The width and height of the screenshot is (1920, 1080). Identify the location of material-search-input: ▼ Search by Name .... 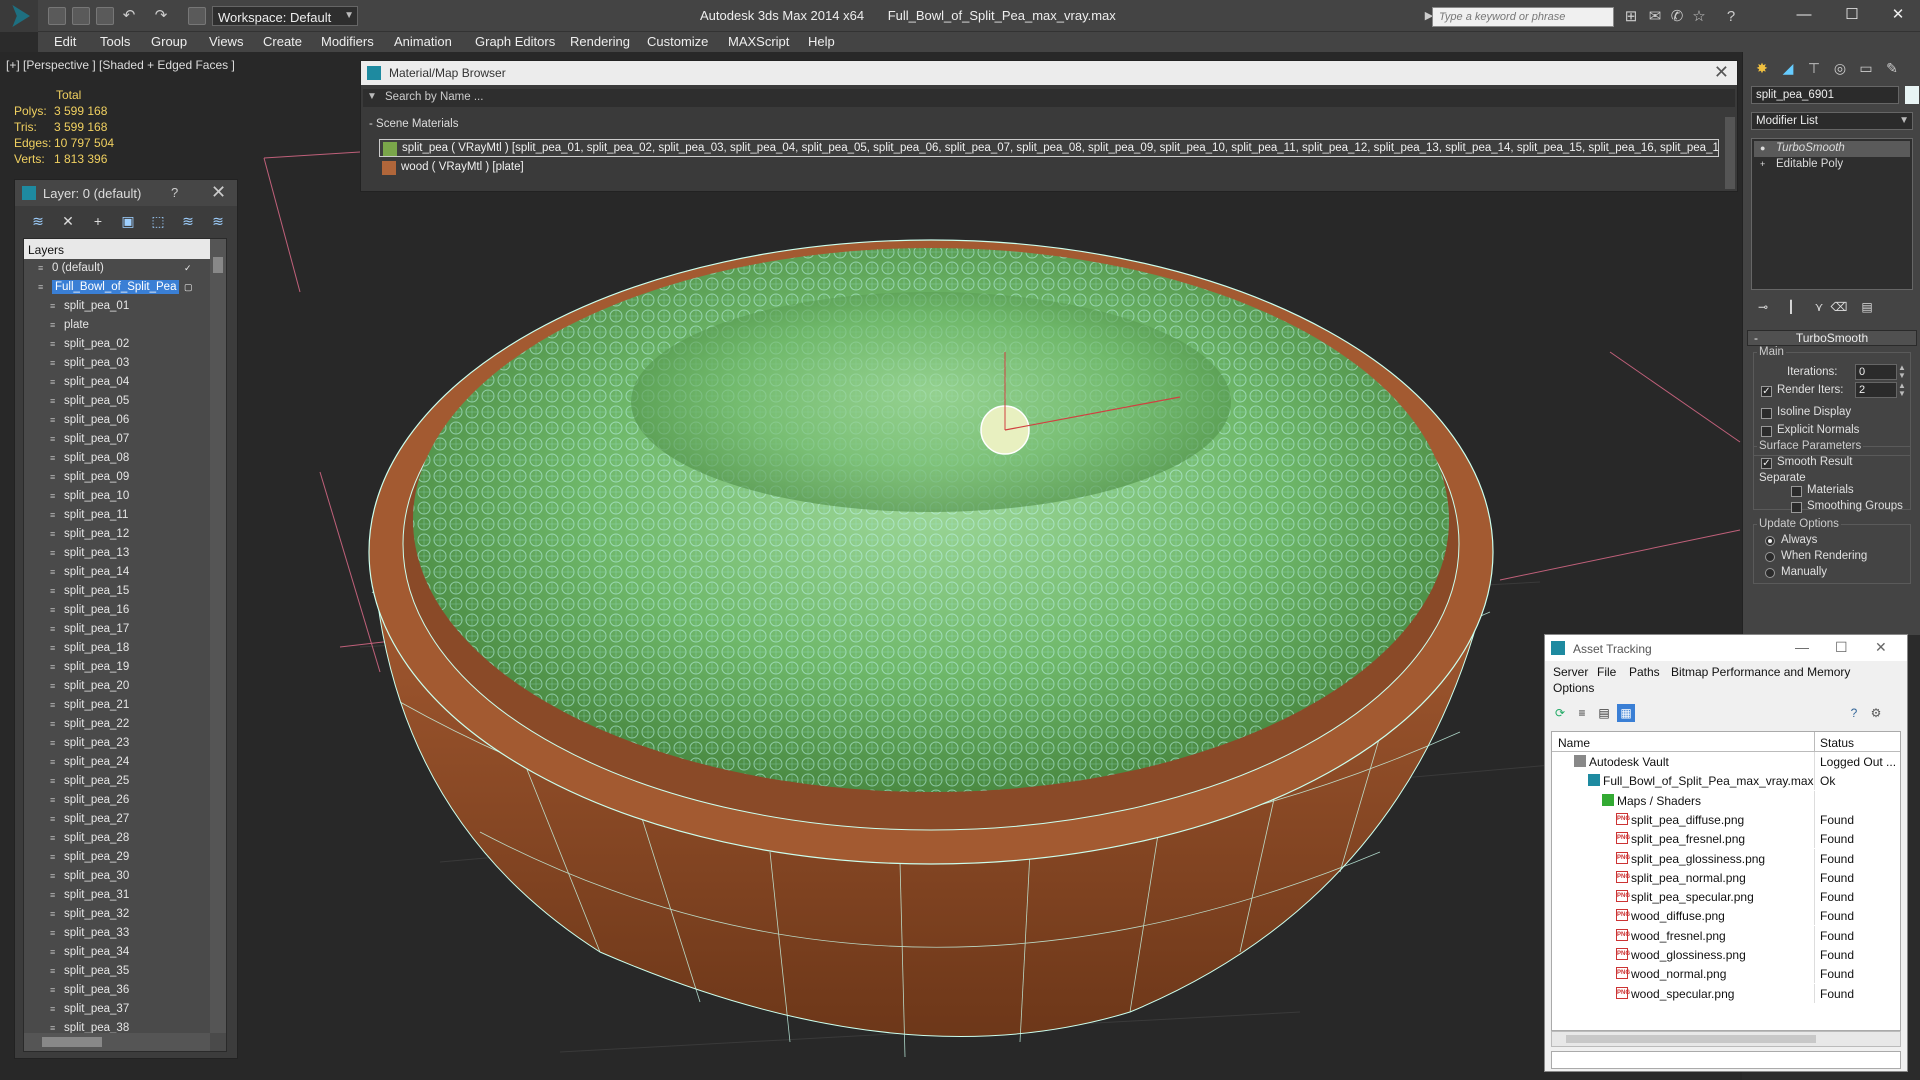
(1049, 98).